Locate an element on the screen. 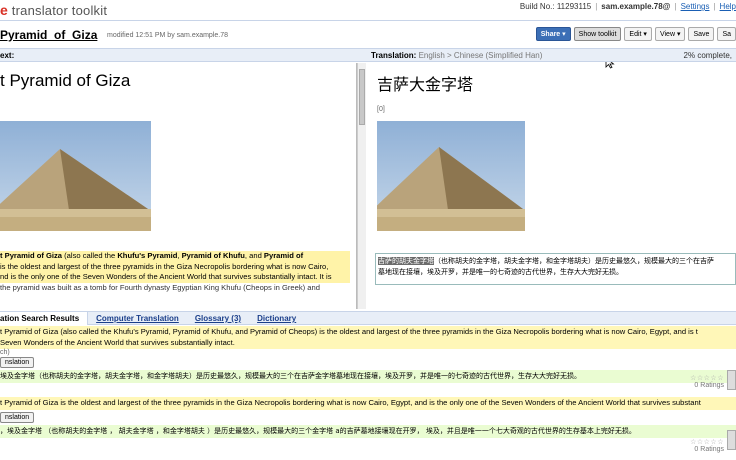 Image resolution: width=736 pixels, height=460 pixels. translation-title: 吉萨大金字塔 is located at coordinates (425, 84).